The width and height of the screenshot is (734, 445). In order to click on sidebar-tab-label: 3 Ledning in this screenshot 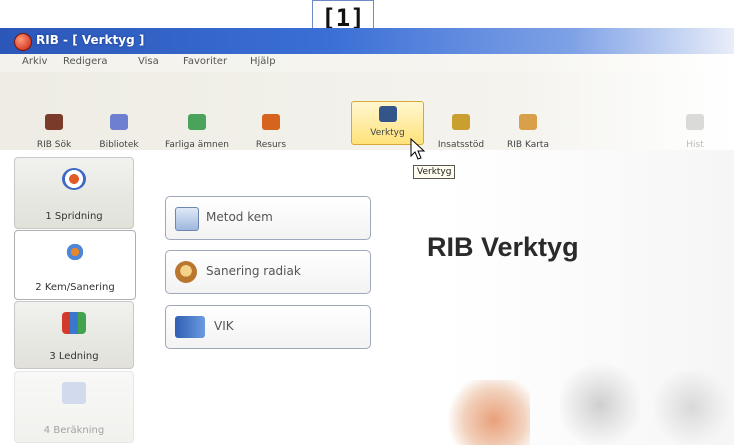, I will do `click(74, 356)`.